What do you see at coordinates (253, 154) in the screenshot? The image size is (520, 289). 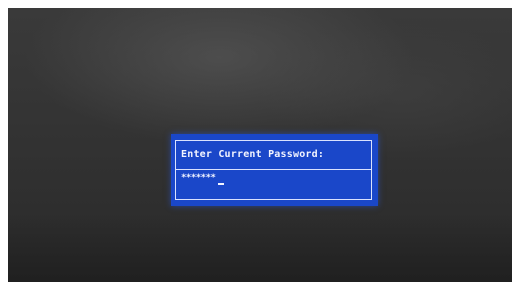 I see `prompt-label: Enter Current Password:` at bounding box center [253, 154].